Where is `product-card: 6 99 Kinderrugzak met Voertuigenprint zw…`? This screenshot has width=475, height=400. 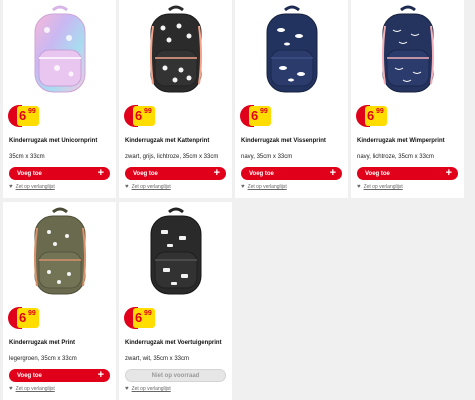
product-card: 6 99 Kinderrugzak met Voertuigenprint zw… is located at coordinates (175, 301).